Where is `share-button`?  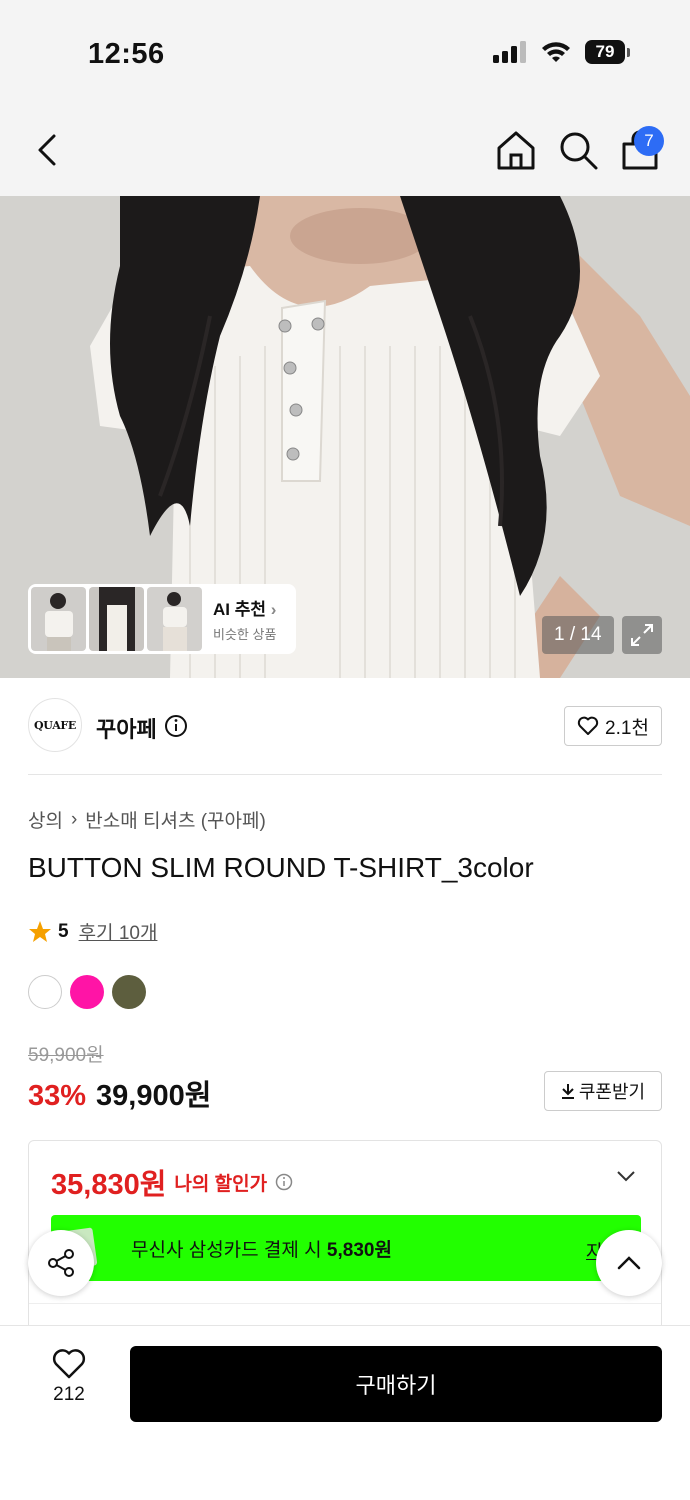 share-button is located at coordinates (61, 1263).